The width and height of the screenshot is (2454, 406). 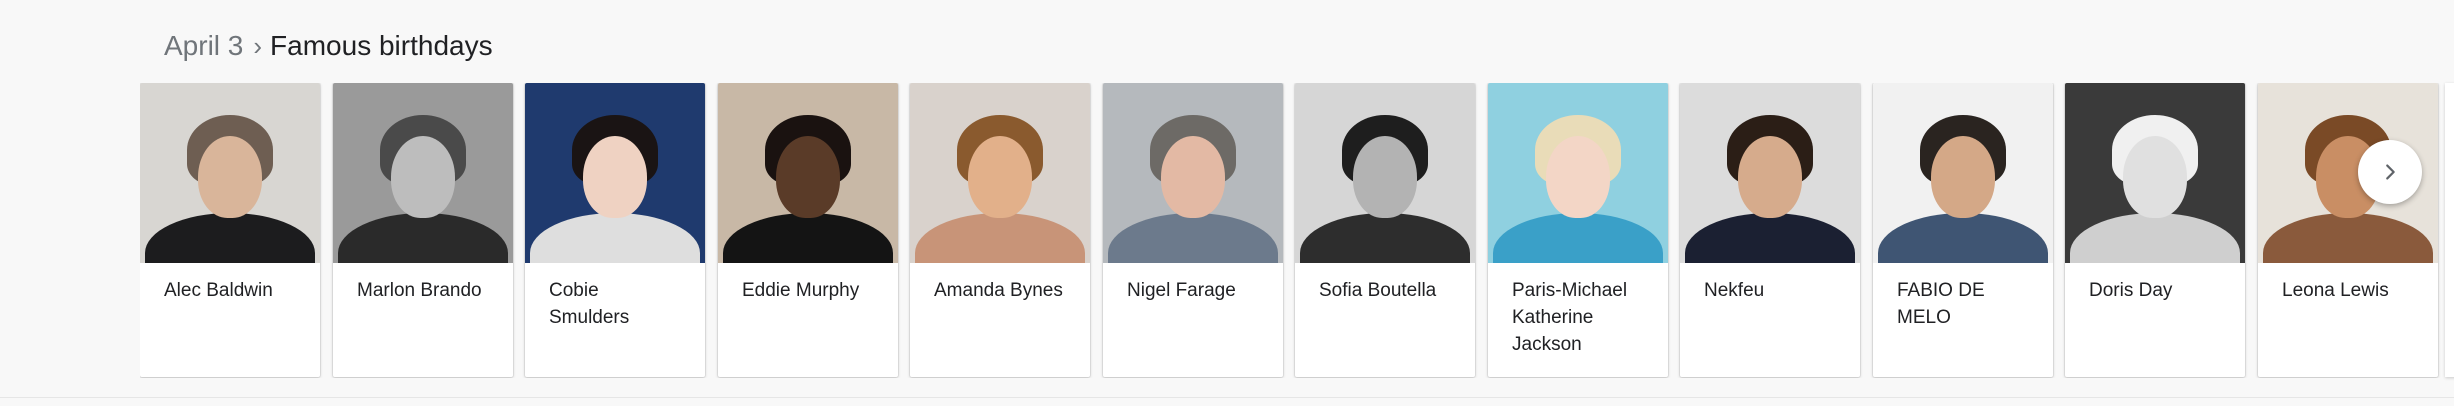 I want to click on person-card: Amanda Bynes, so click(x=1000, y=230).